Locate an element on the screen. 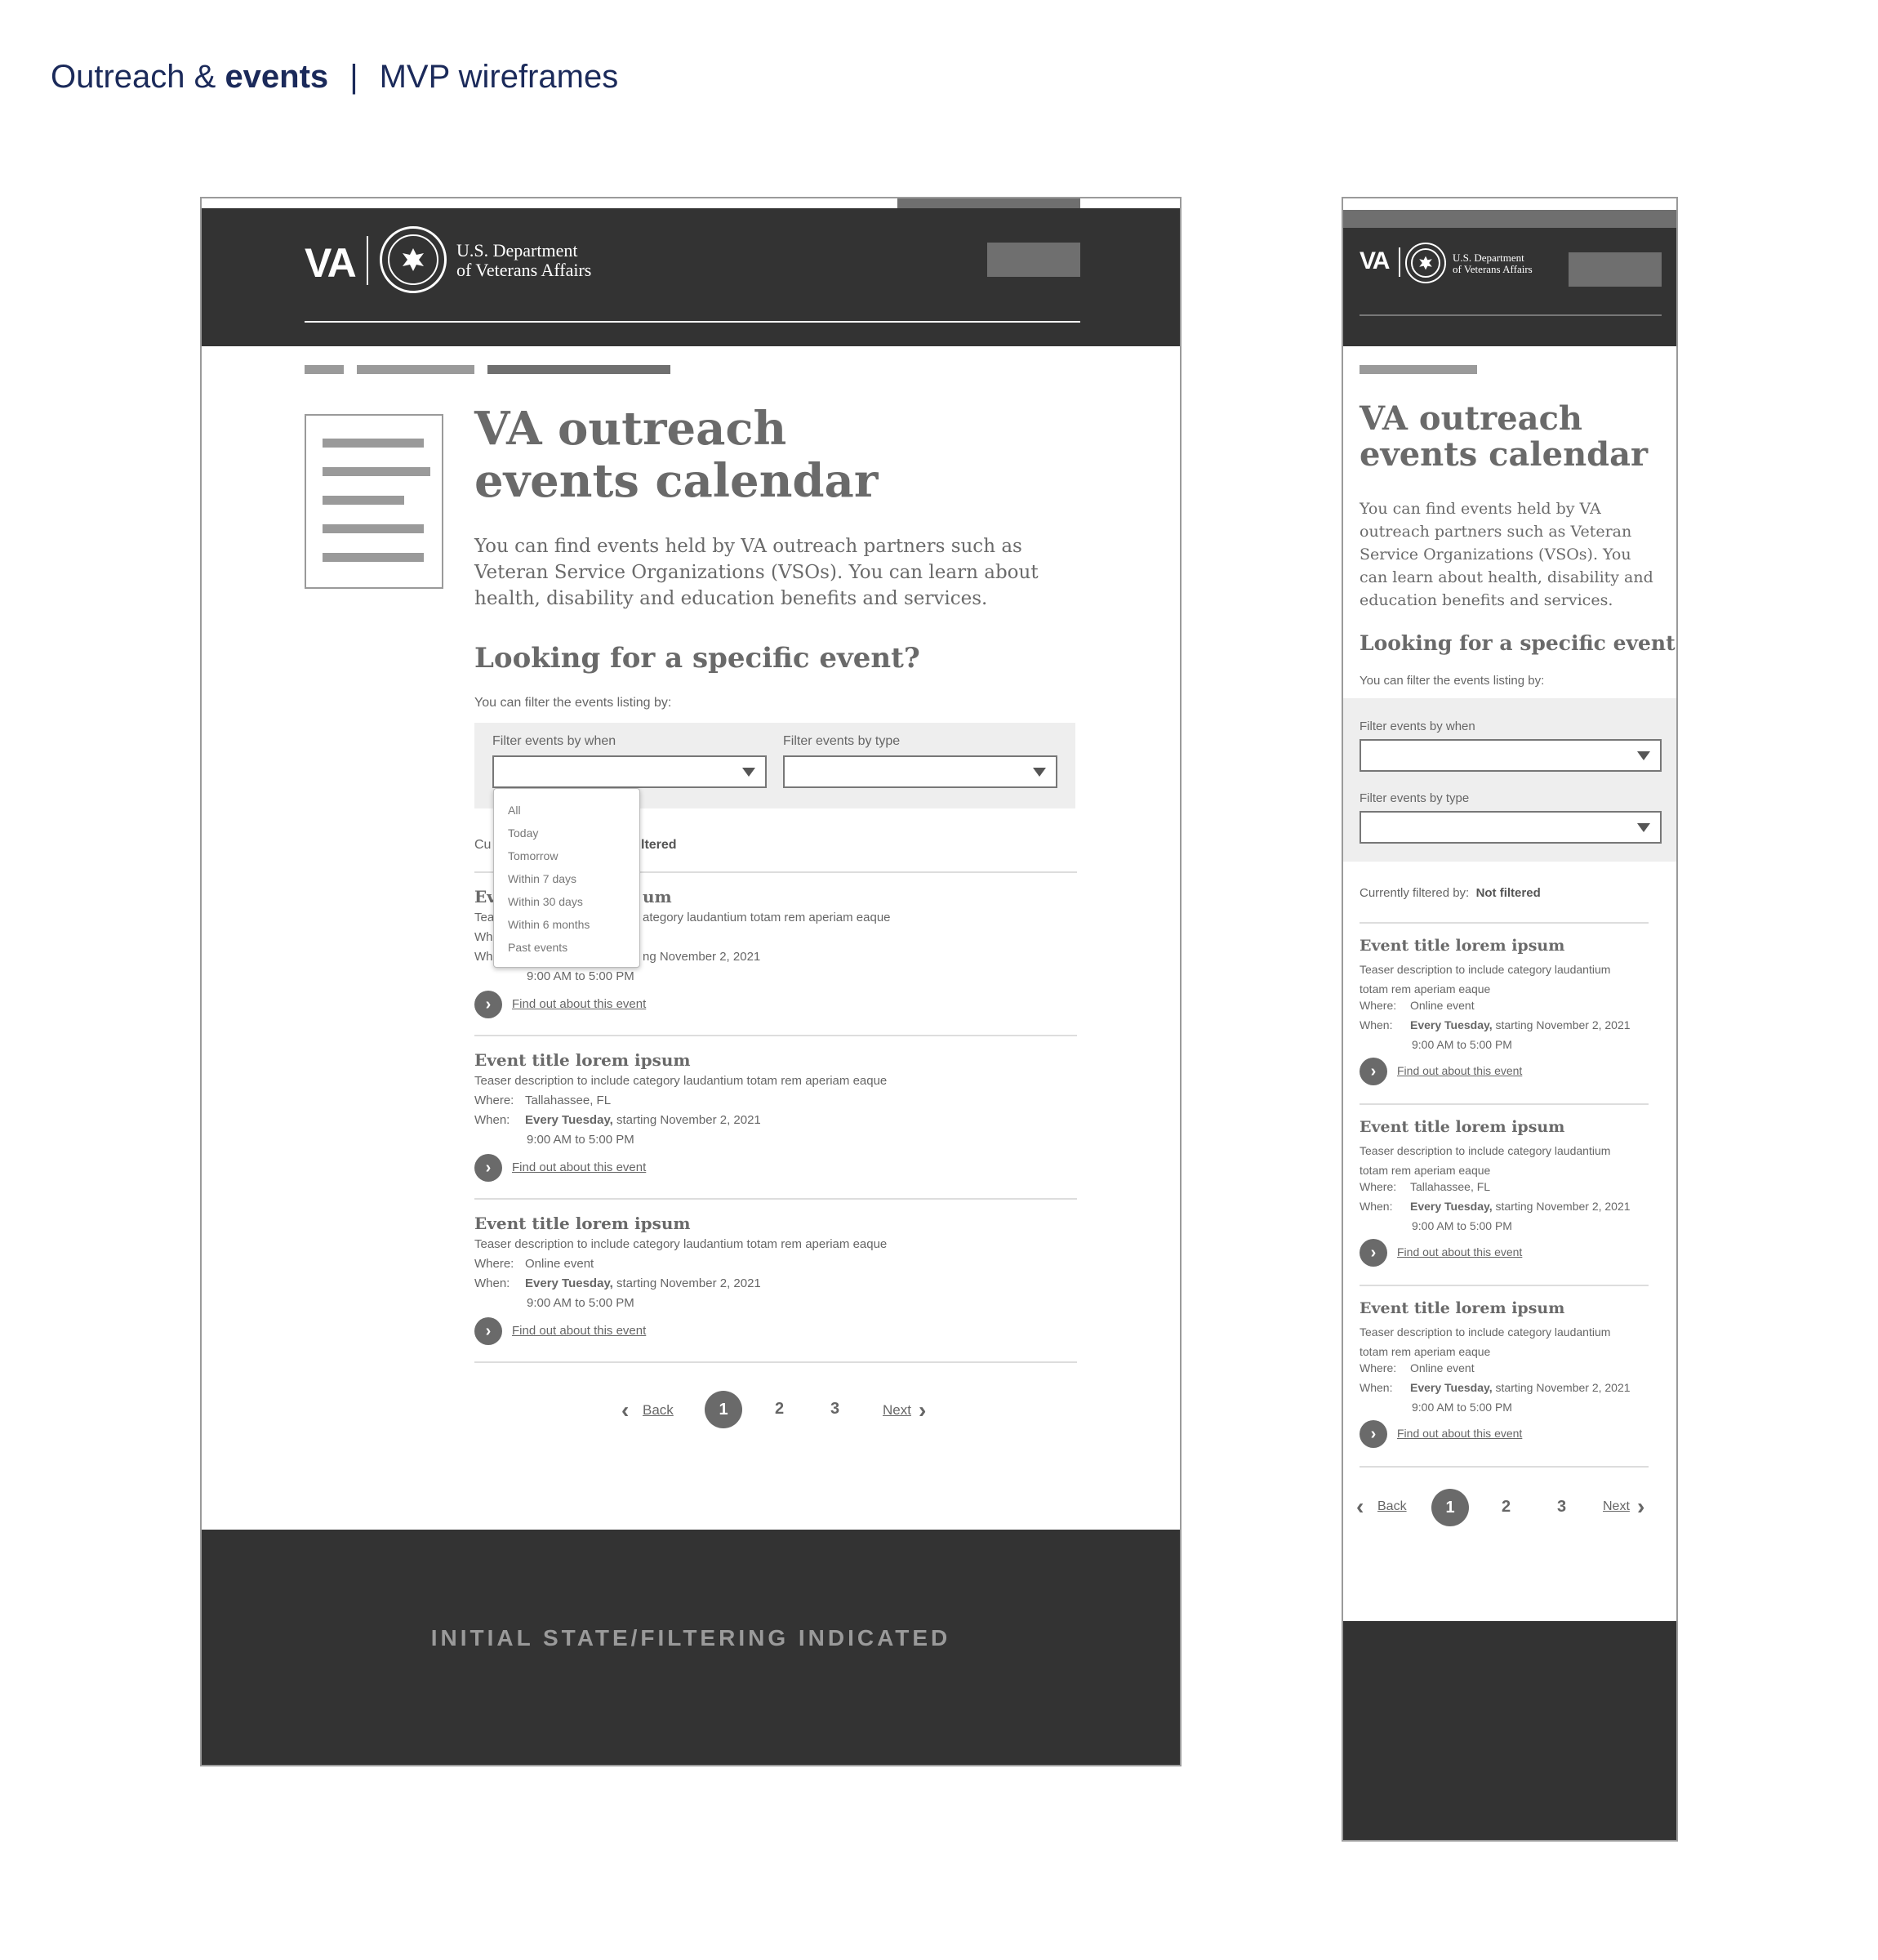  dropdown-option: Tomorrow is located at coordinates (566, 856).